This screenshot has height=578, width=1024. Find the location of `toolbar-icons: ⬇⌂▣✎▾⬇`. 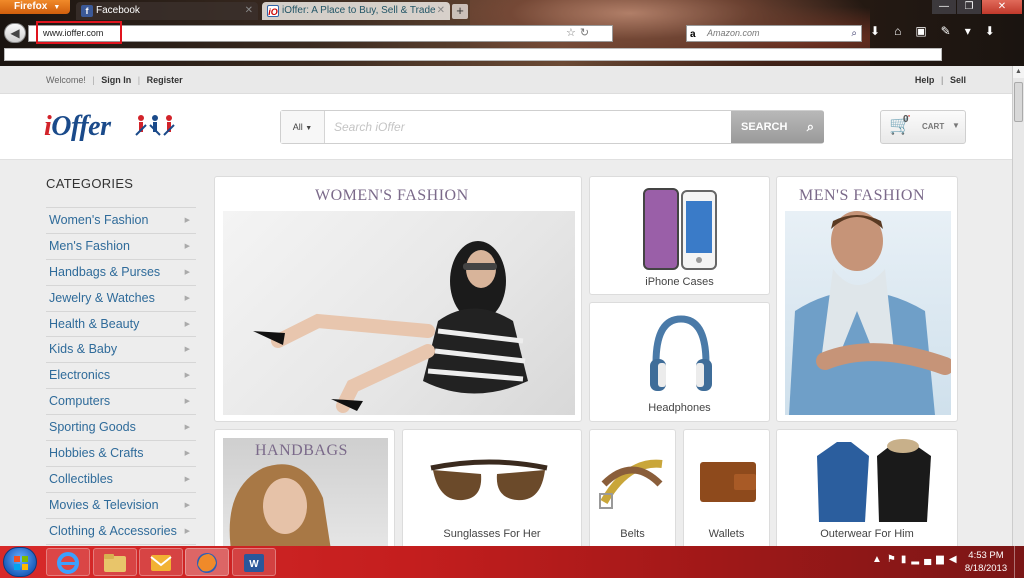

toolbar-icons: ⬇⌂▣✎▾⬇ is located at coordinates (939, 31).